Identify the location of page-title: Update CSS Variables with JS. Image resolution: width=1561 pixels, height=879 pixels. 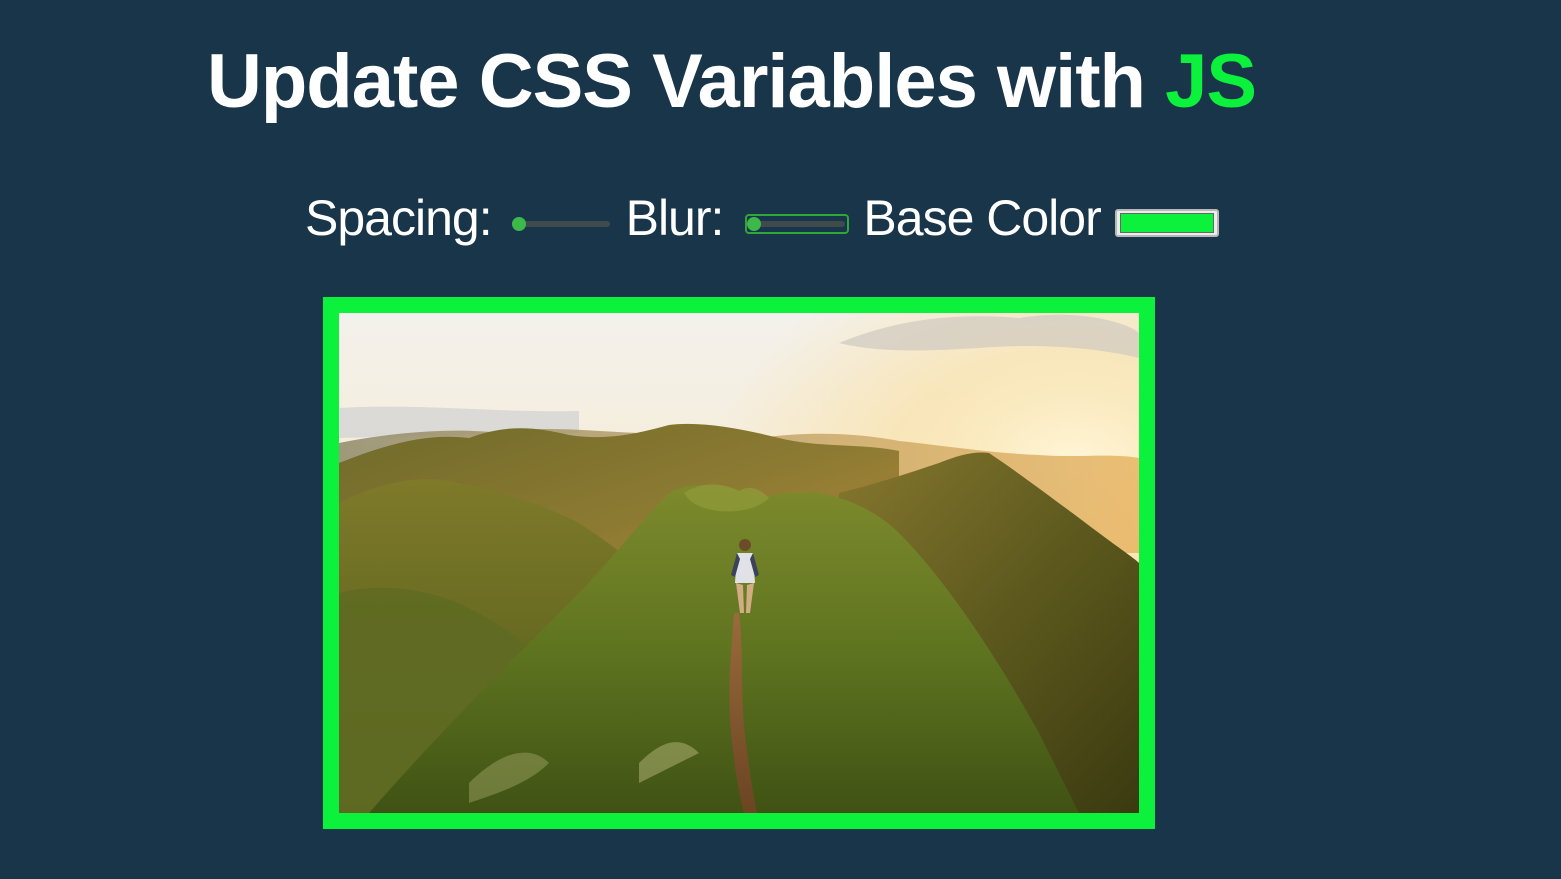
(732, 82).